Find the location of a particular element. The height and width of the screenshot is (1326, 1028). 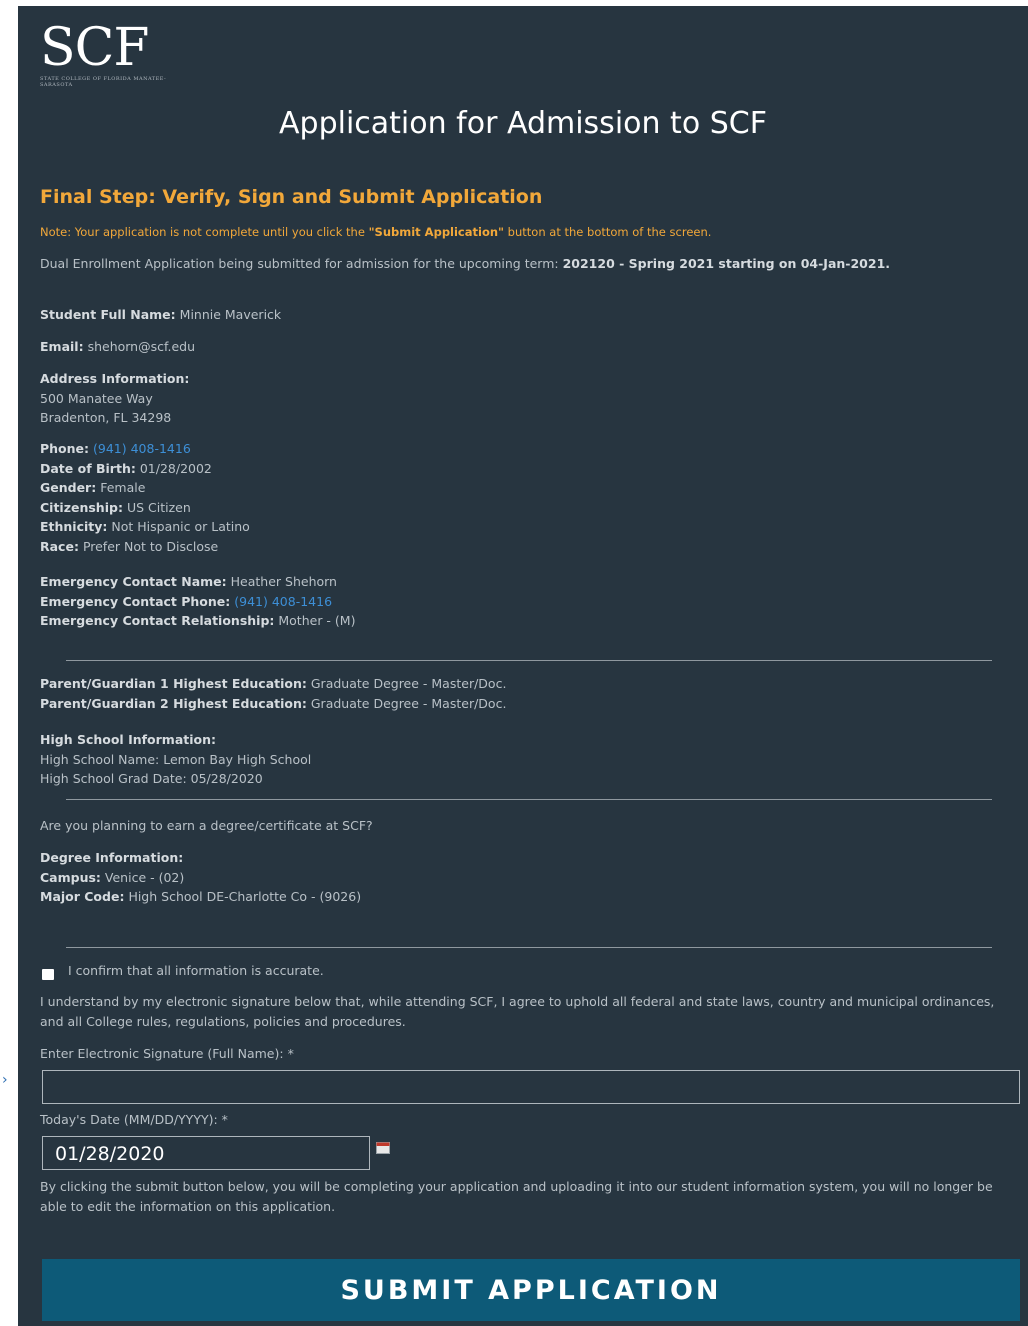

ethnicity-label: Ethnicity: is located at coordinates (74, 526).